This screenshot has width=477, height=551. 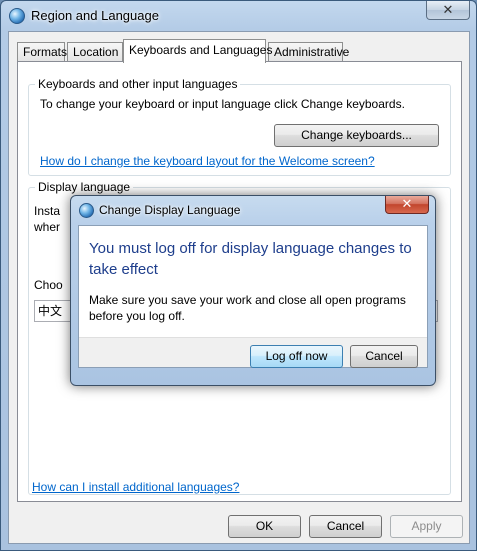 I want to click on tab-keyboards-and-languages: Keyboards and Languages, so click(x=197, y=51).